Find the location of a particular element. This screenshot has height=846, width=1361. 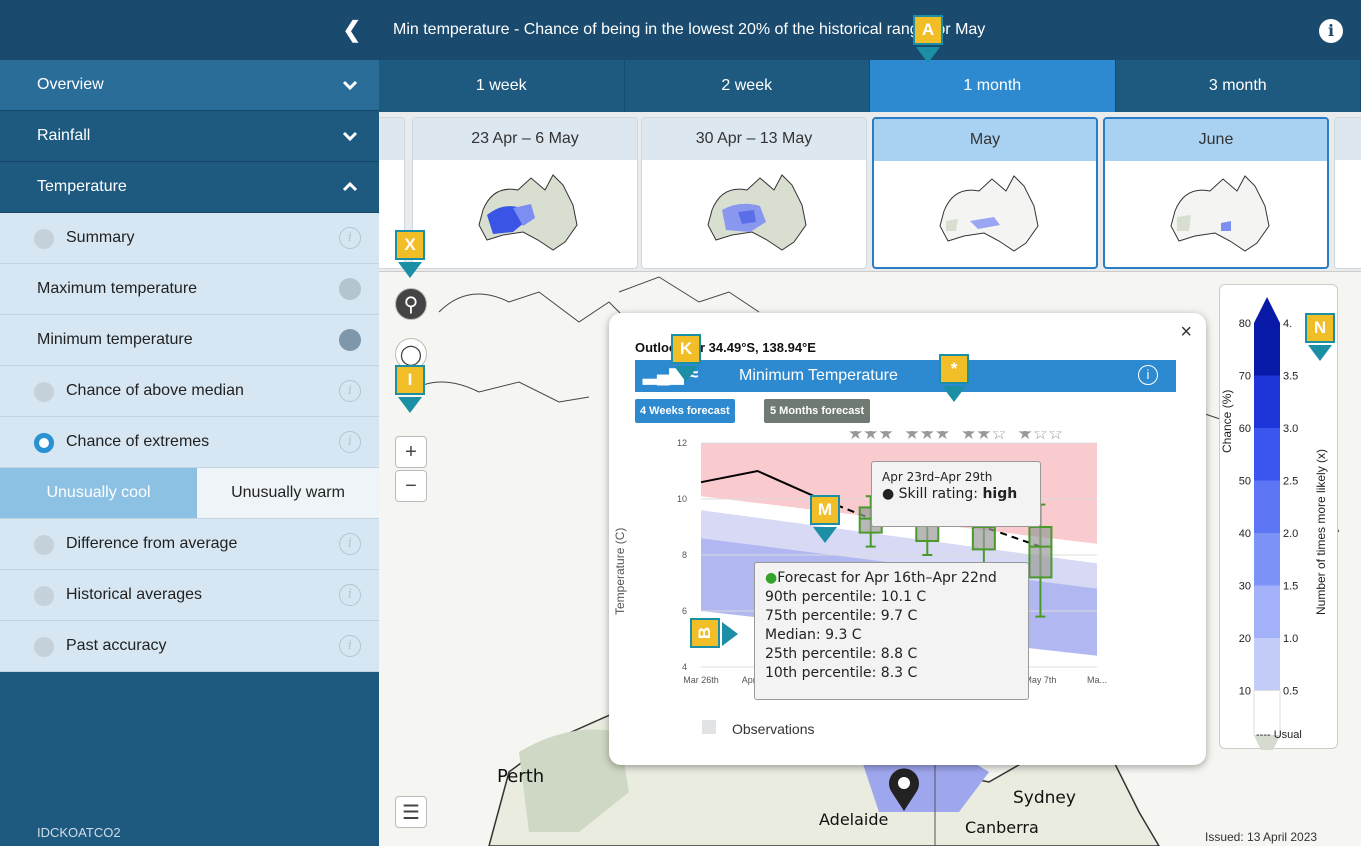

thumbnail-label: June is located at coordinates (1216, 140).